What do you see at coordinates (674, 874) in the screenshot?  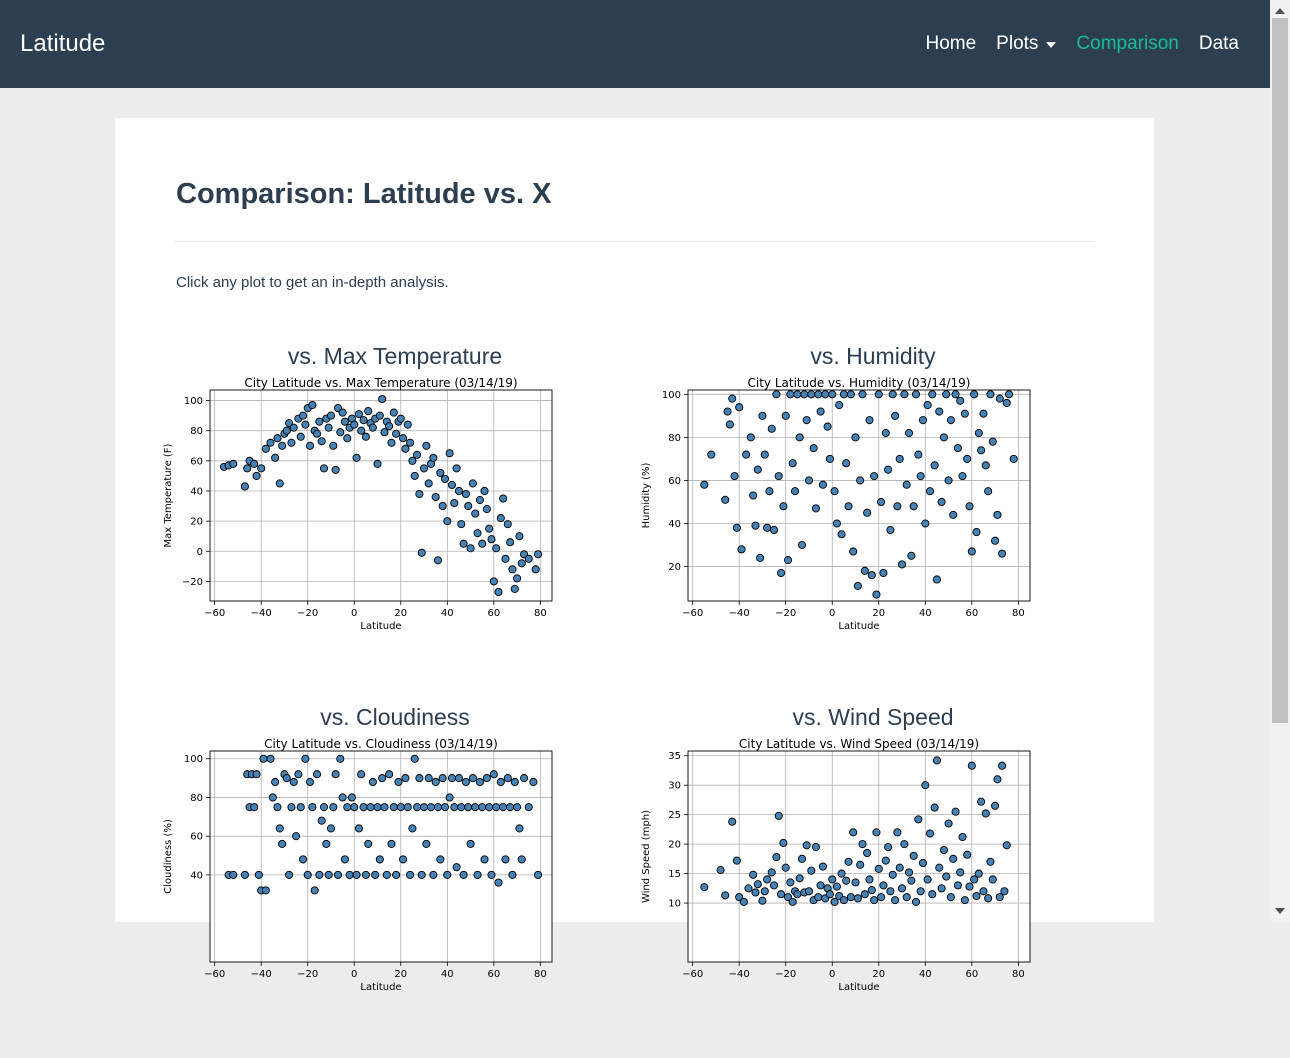 I see `y-tick-label: 15` at bounding box center [674, 874].